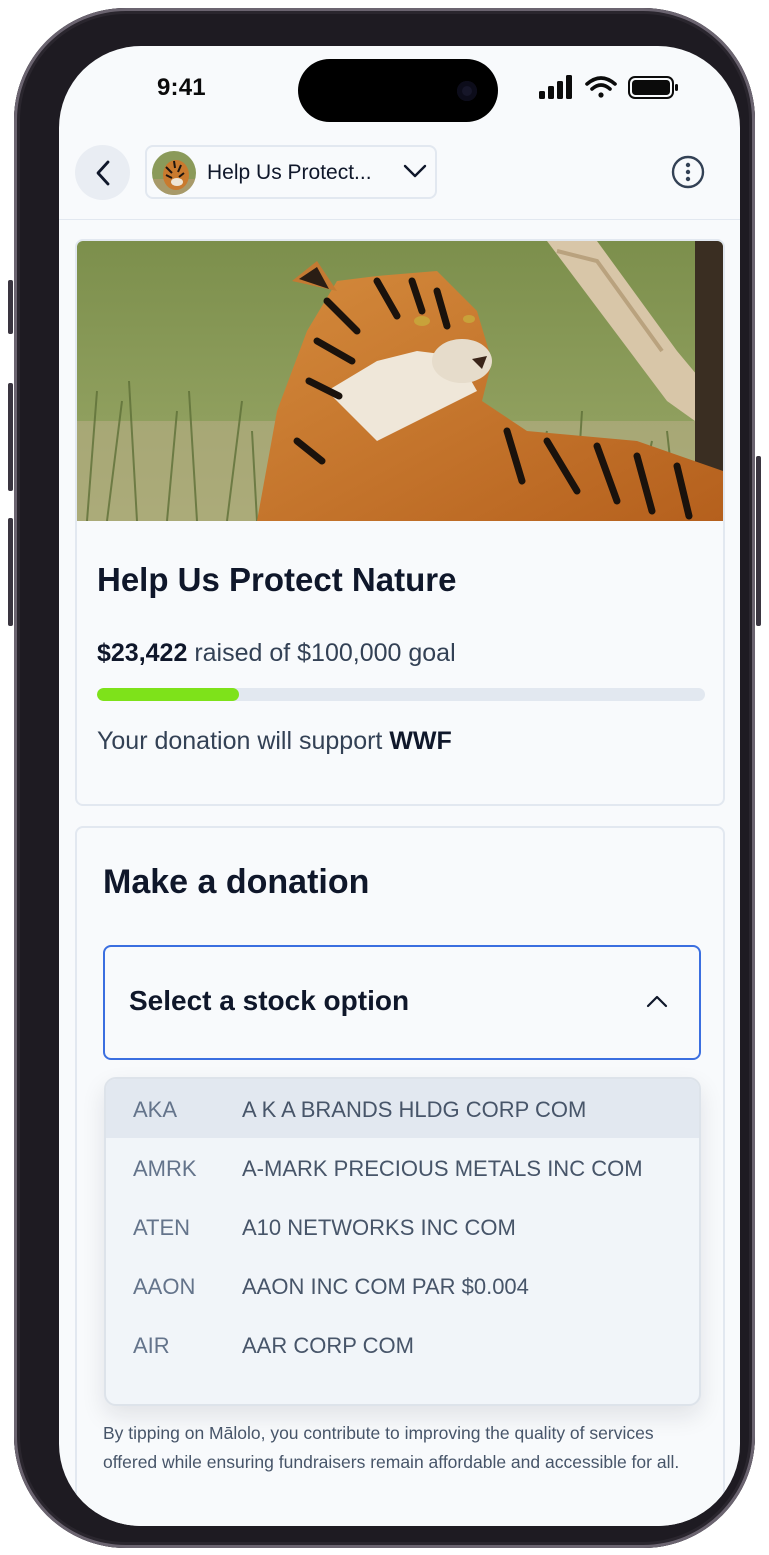  I want to click on campaign-avatar, so click(174, 173).